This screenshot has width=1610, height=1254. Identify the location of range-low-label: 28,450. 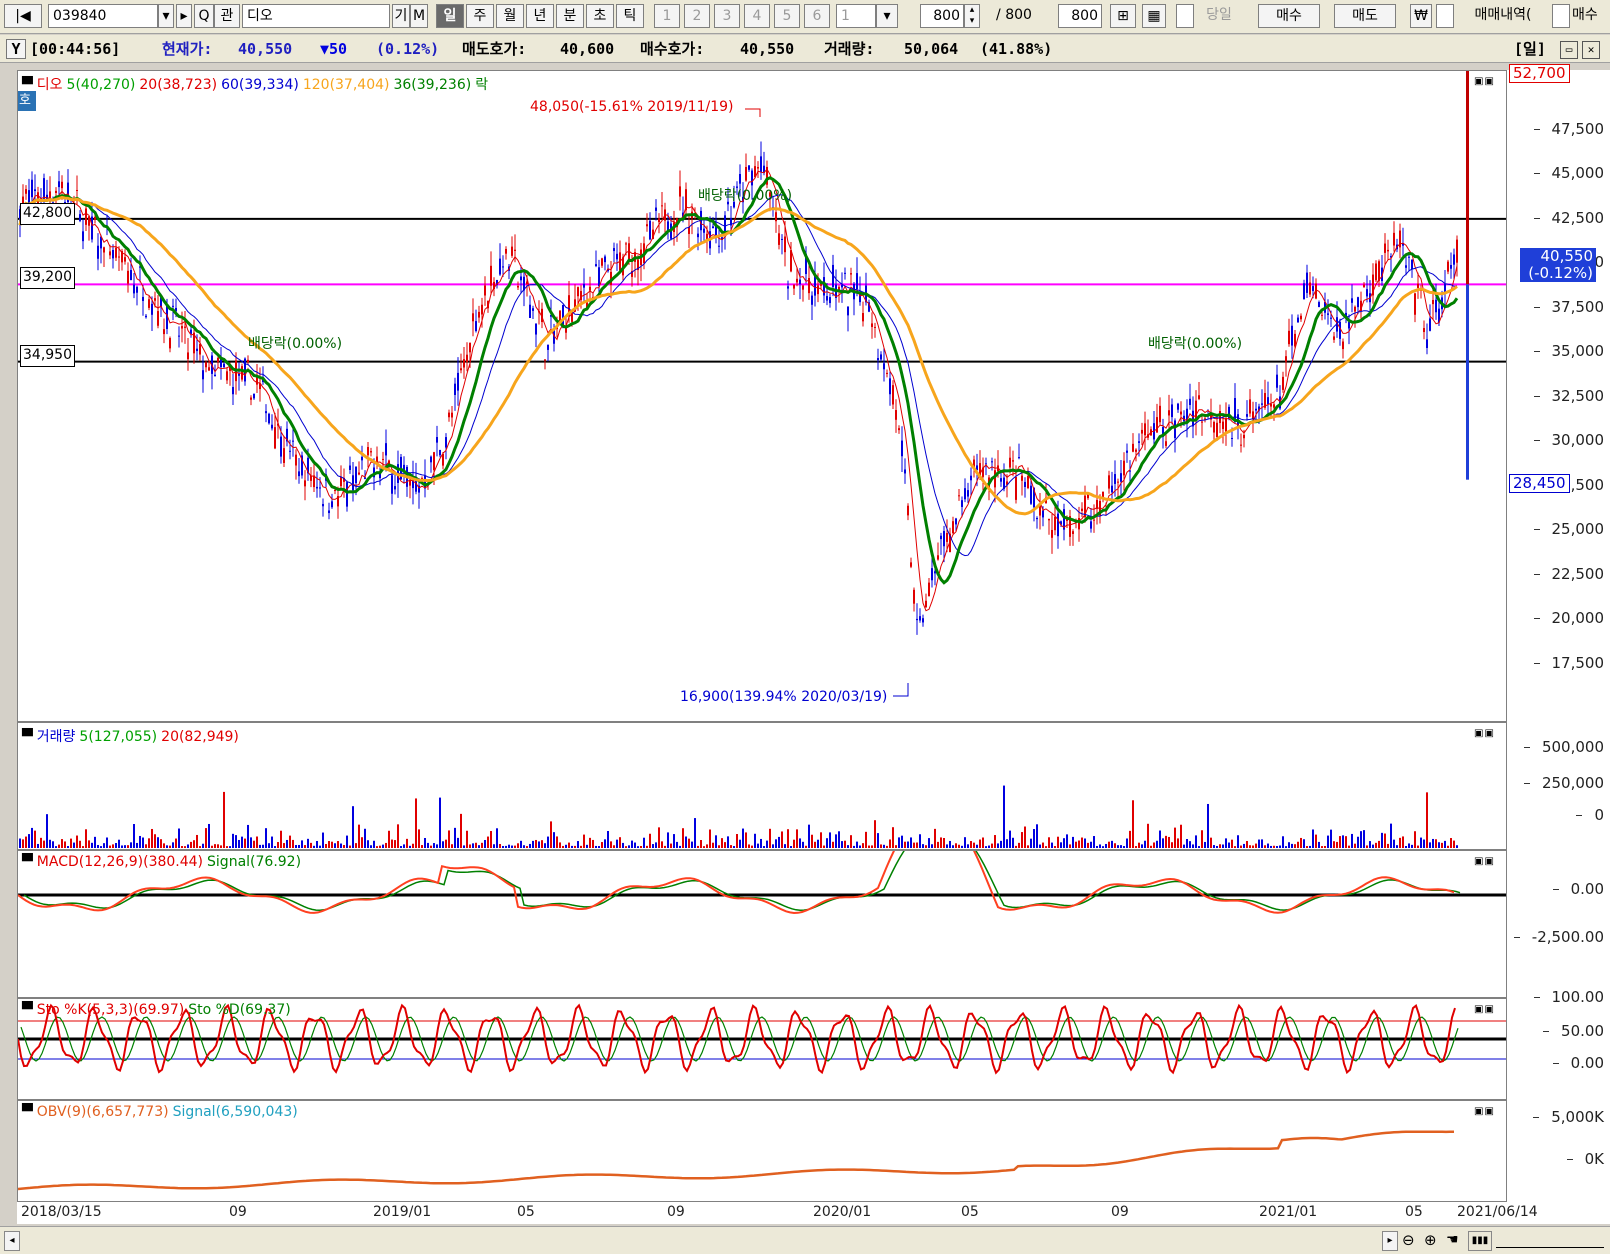
(1539, 483).